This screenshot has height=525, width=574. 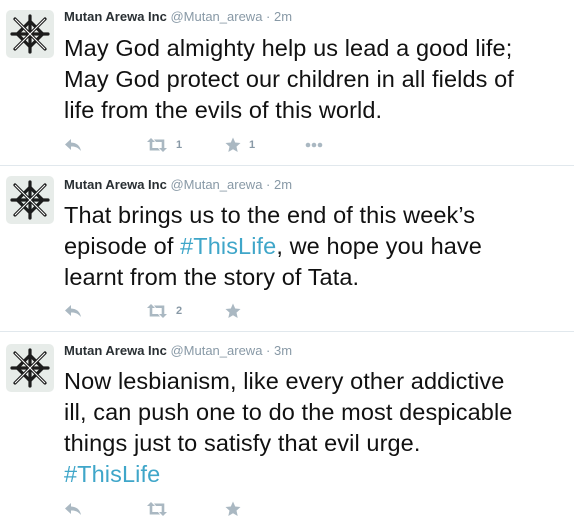 I want to click on tweet-text-line: life from the evils of this world., so click(x=223, y=110).